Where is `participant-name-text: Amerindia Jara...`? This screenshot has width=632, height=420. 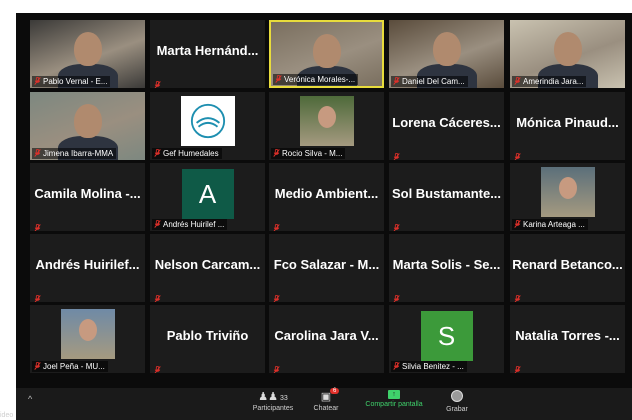 participant-name-text: Amerindia Jara... is located at coordinates (553, 81).